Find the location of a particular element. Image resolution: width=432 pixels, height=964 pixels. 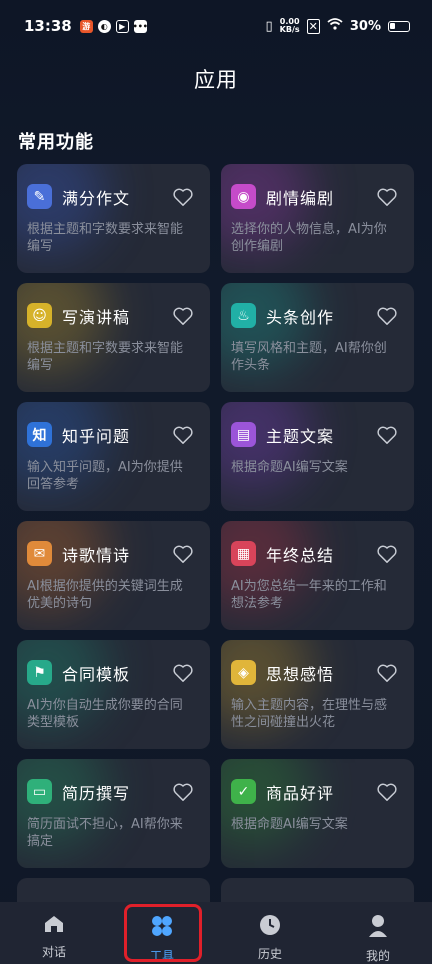

card-description: 输入知乎问题，AI为你提供回答参考 is located at coordinates (105, 476).